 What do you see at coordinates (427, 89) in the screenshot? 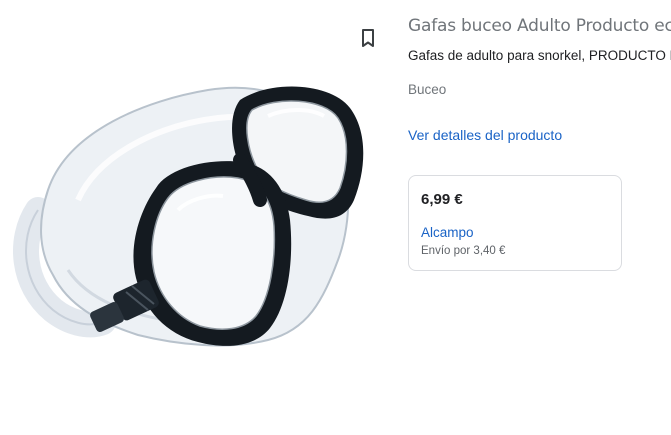
I see `product-category: Buceo` at bounding box center [427, 89].